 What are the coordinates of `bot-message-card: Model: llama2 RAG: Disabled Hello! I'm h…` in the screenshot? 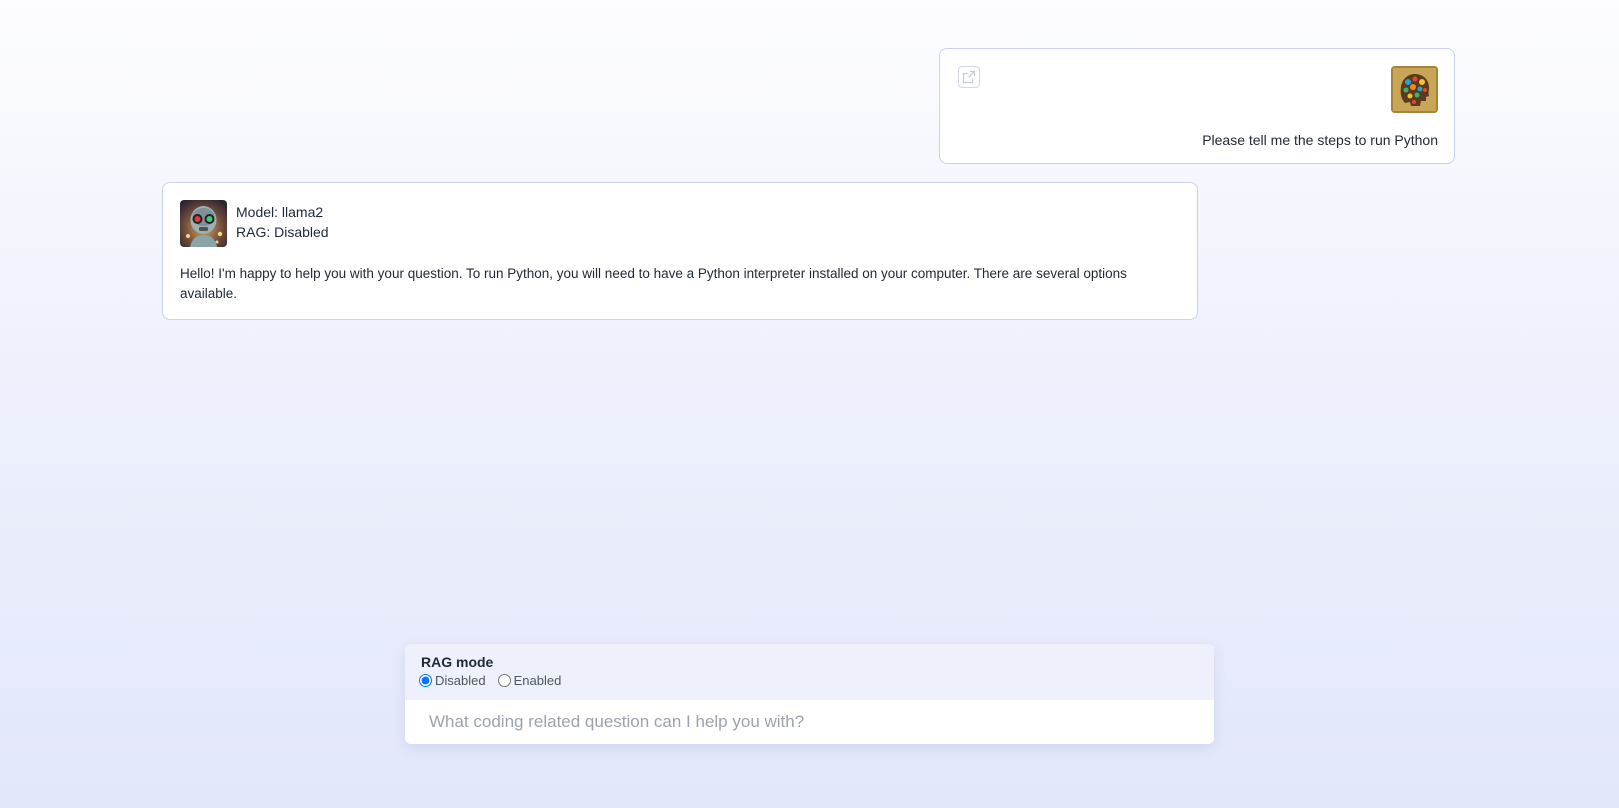 It's located at (680, 251).